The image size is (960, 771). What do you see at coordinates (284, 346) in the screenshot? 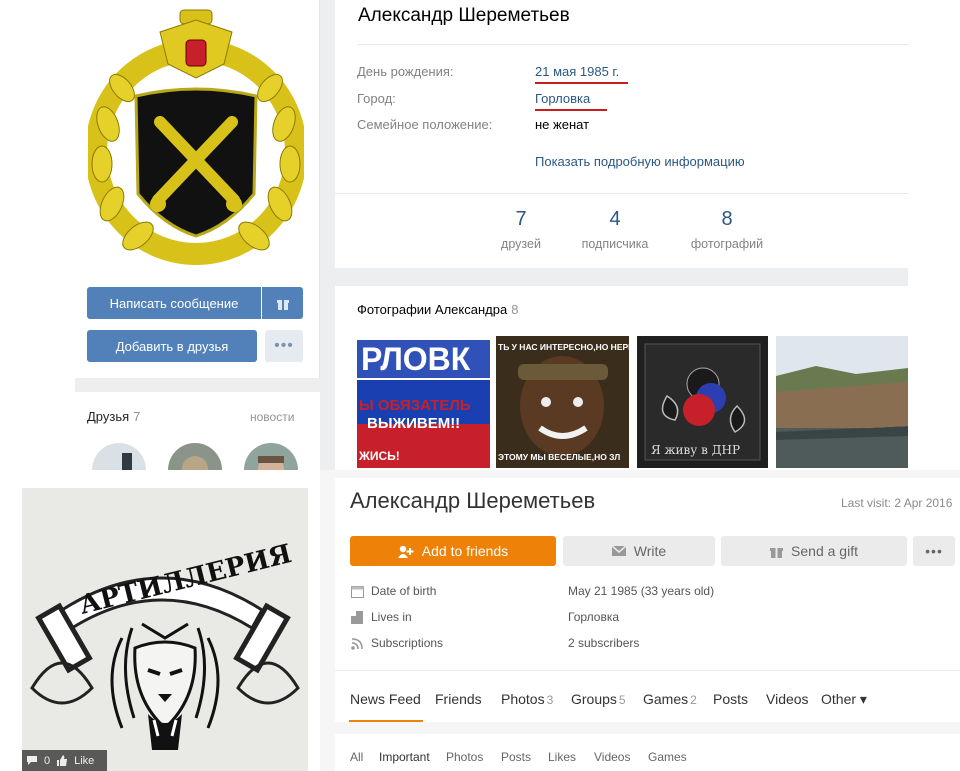
I see `more-actions-button: •••` at bounding box center [284, 346].